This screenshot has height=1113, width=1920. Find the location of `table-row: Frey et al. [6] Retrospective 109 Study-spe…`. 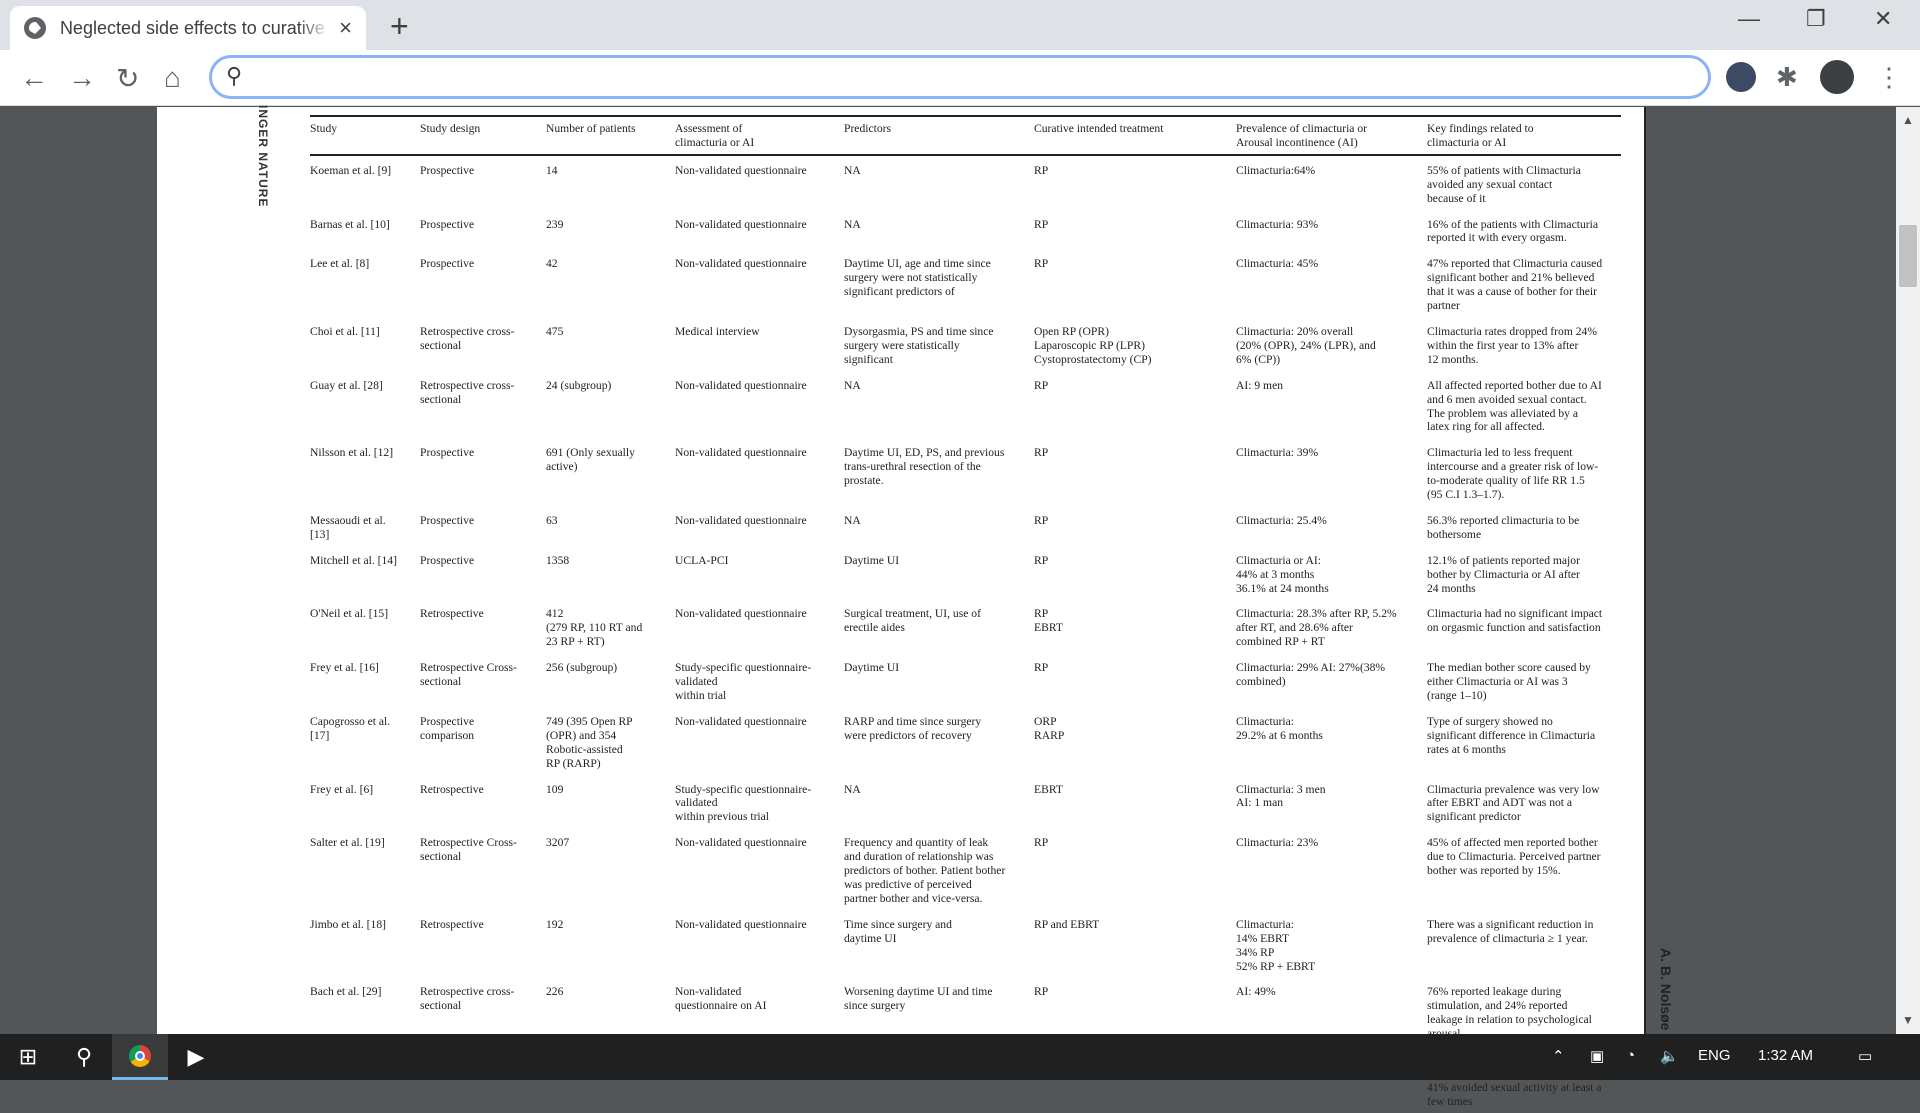

table-row: Frey et al. [6] Retrospective 109 Study-spe… is located at coordinates (965, 802).